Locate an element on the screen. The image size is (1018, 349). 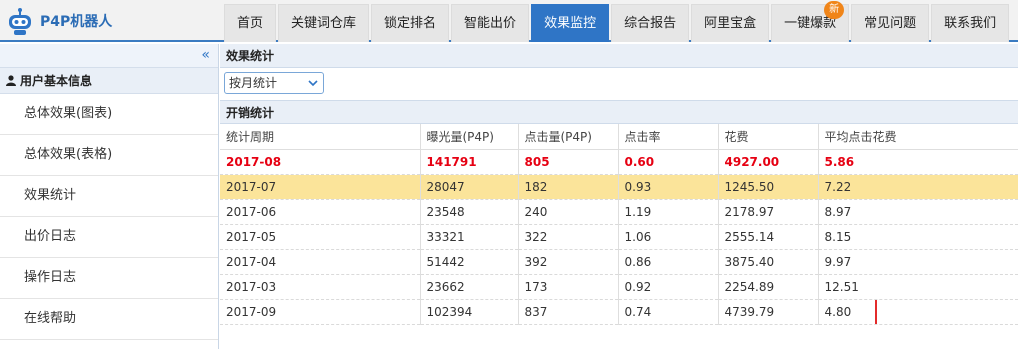
cell-period: 2017-03 is located at coordinates (320, 287).